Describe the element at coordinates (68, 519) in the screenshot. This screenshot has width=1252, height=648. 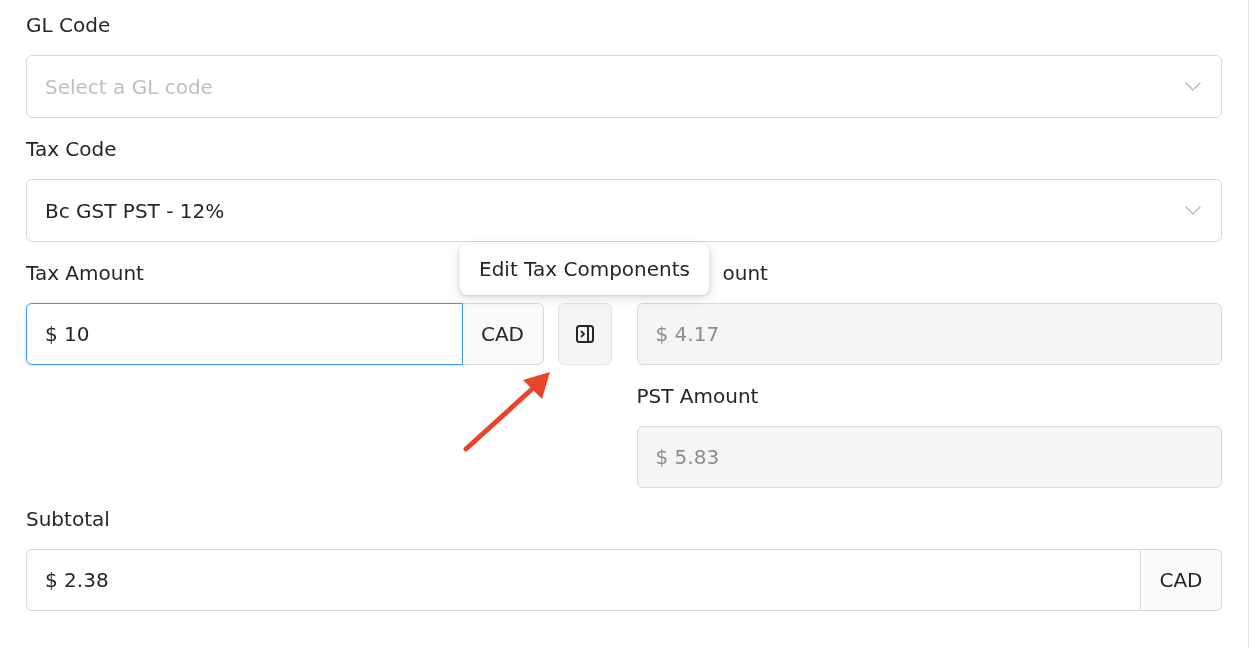
I see `field-label: Subtotal` at that location.